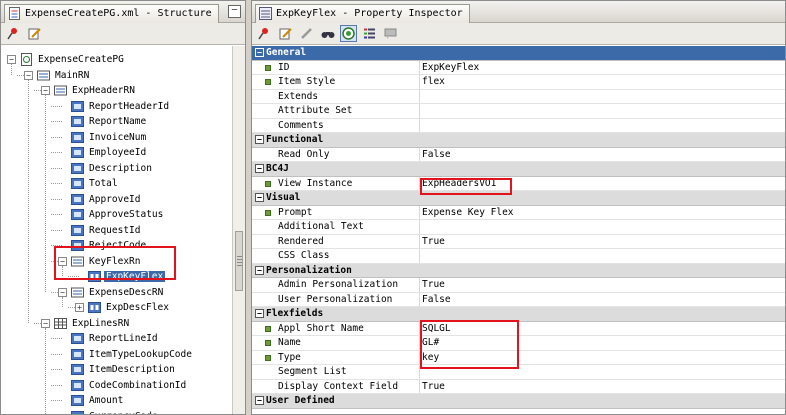 The height and width of the screenshot is (415, 786). What do you see at coordinates (518, 111) in the screenshot?
I see `property-row: Attribute Set` at bounding box center [518, 111].